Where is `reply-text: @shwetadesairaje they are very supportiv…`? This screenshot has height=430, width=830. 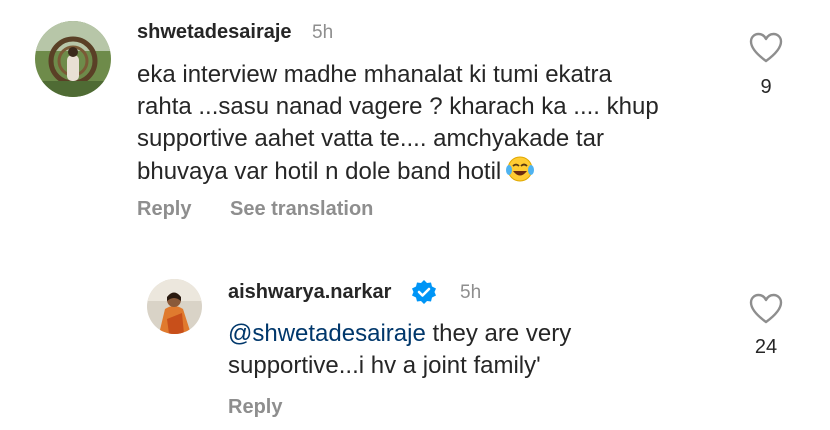
reply-text: @shwetadesairaje they are very supportiv… is located at coordinates (399, 350).